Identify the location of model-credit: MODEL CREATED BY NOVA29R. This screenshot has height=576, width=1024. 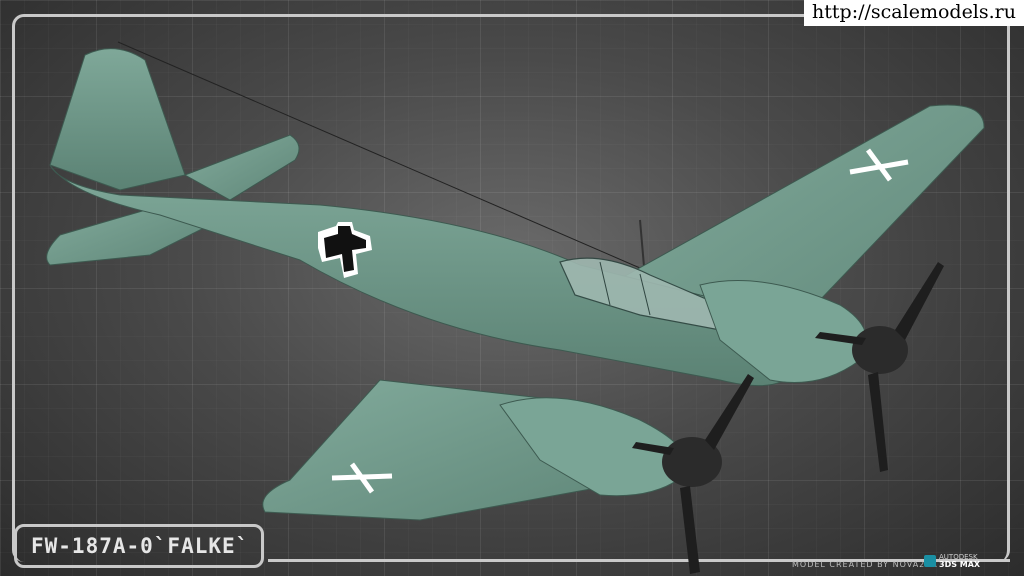
(865, 564).